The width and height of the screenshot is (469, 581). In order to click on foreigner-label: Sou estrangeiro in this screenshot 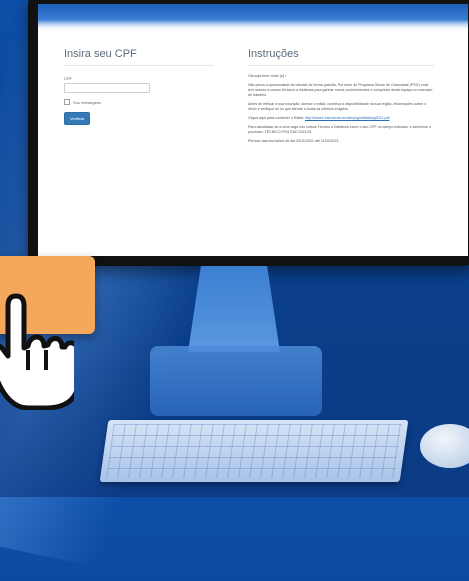, I will do `click(87, 102)`.